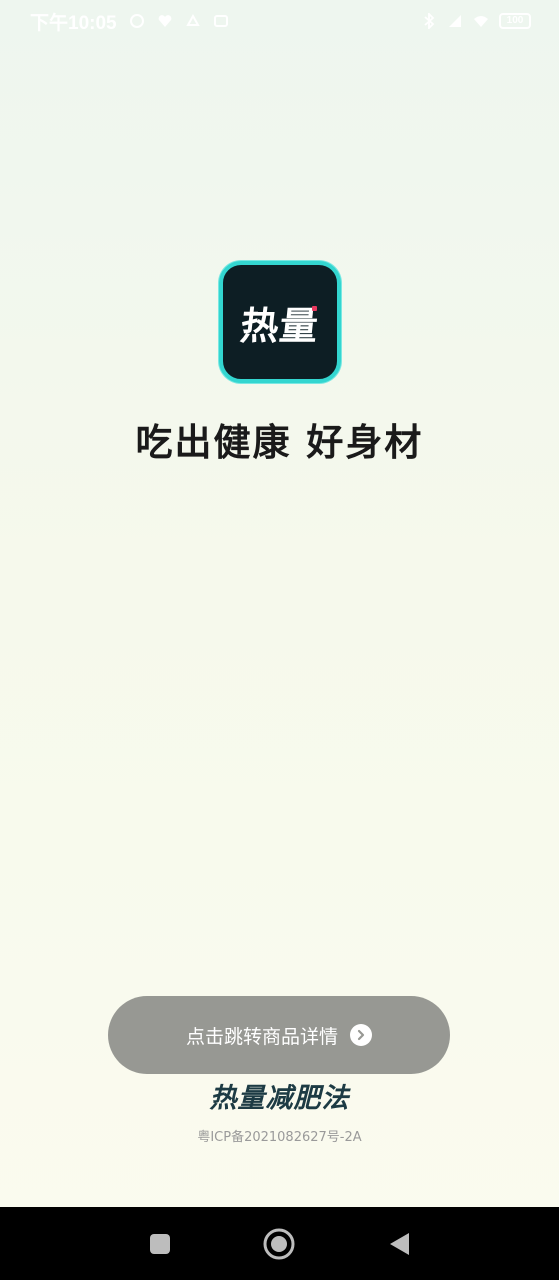 The height and width of the screenshot is (1280, 559). I want to click on chevron-right-icon, so click(361, 1035).